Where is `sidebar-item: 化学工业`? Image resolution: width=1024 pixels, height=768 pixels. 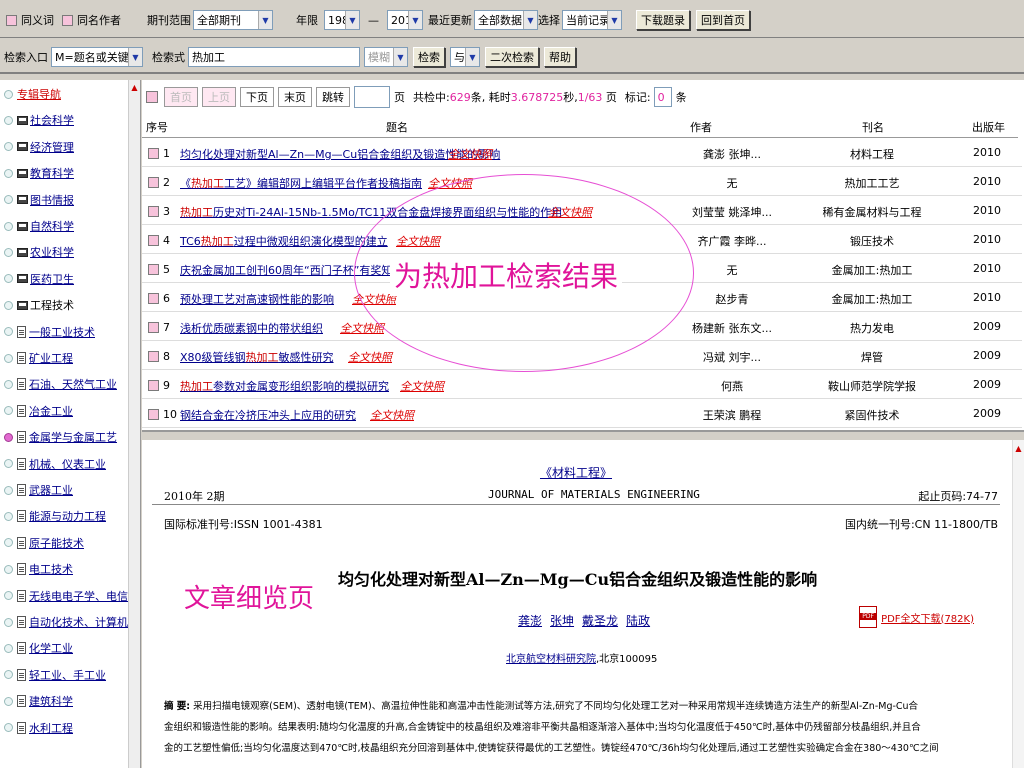
sidebar-item: 化学工业 is located at coordinates (38, 648).